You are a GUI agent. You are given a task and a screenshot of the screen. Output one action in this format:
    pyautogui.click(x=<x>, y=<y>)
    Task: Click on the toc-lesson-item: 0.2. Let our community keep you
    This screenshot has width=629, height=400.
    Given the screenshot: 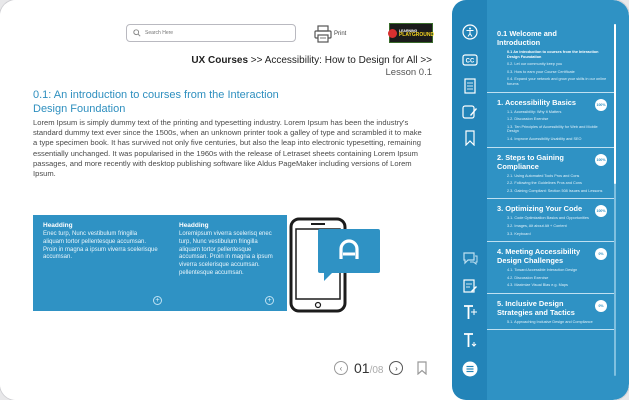 What is the action you would take?
    pyautogui.click(x=557, y=64)
    